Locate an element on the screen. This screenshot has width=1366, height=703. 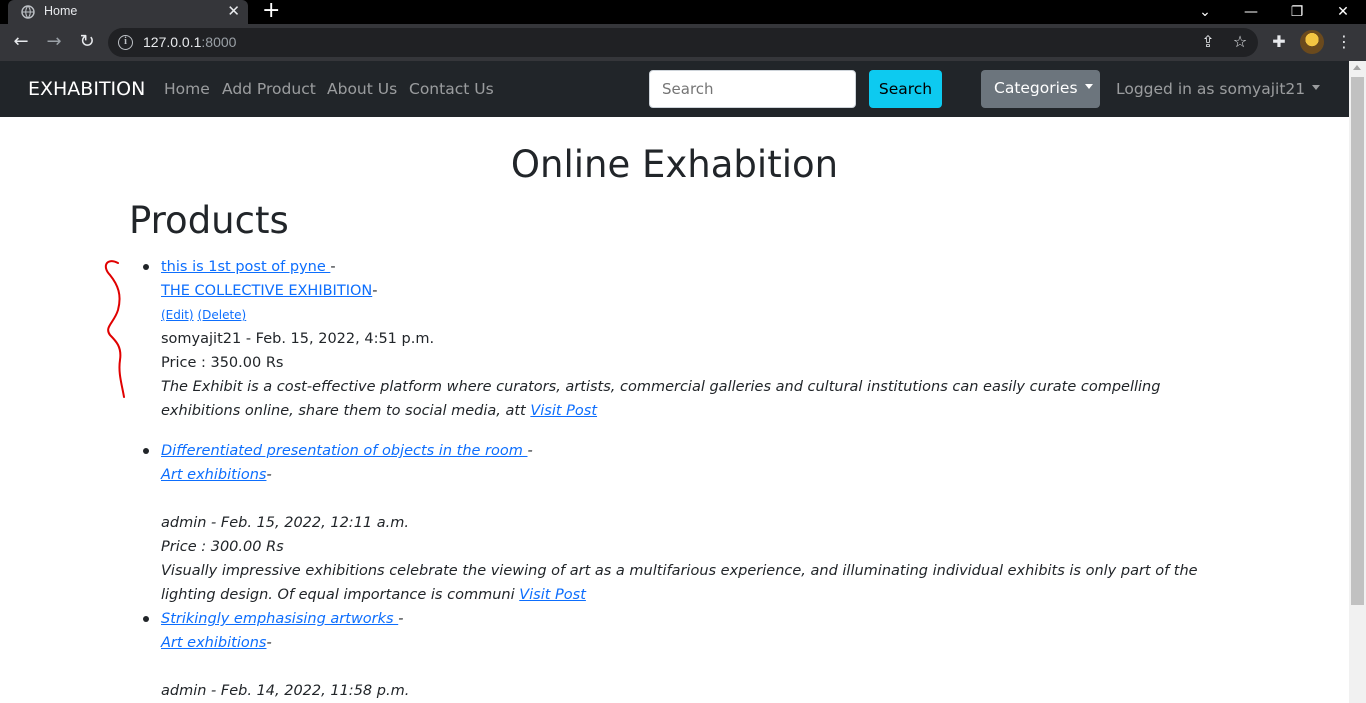
browser-tab-bar: Home ✕ + ⌄ — ❐ ✕ is located at coordinates (683, 12).